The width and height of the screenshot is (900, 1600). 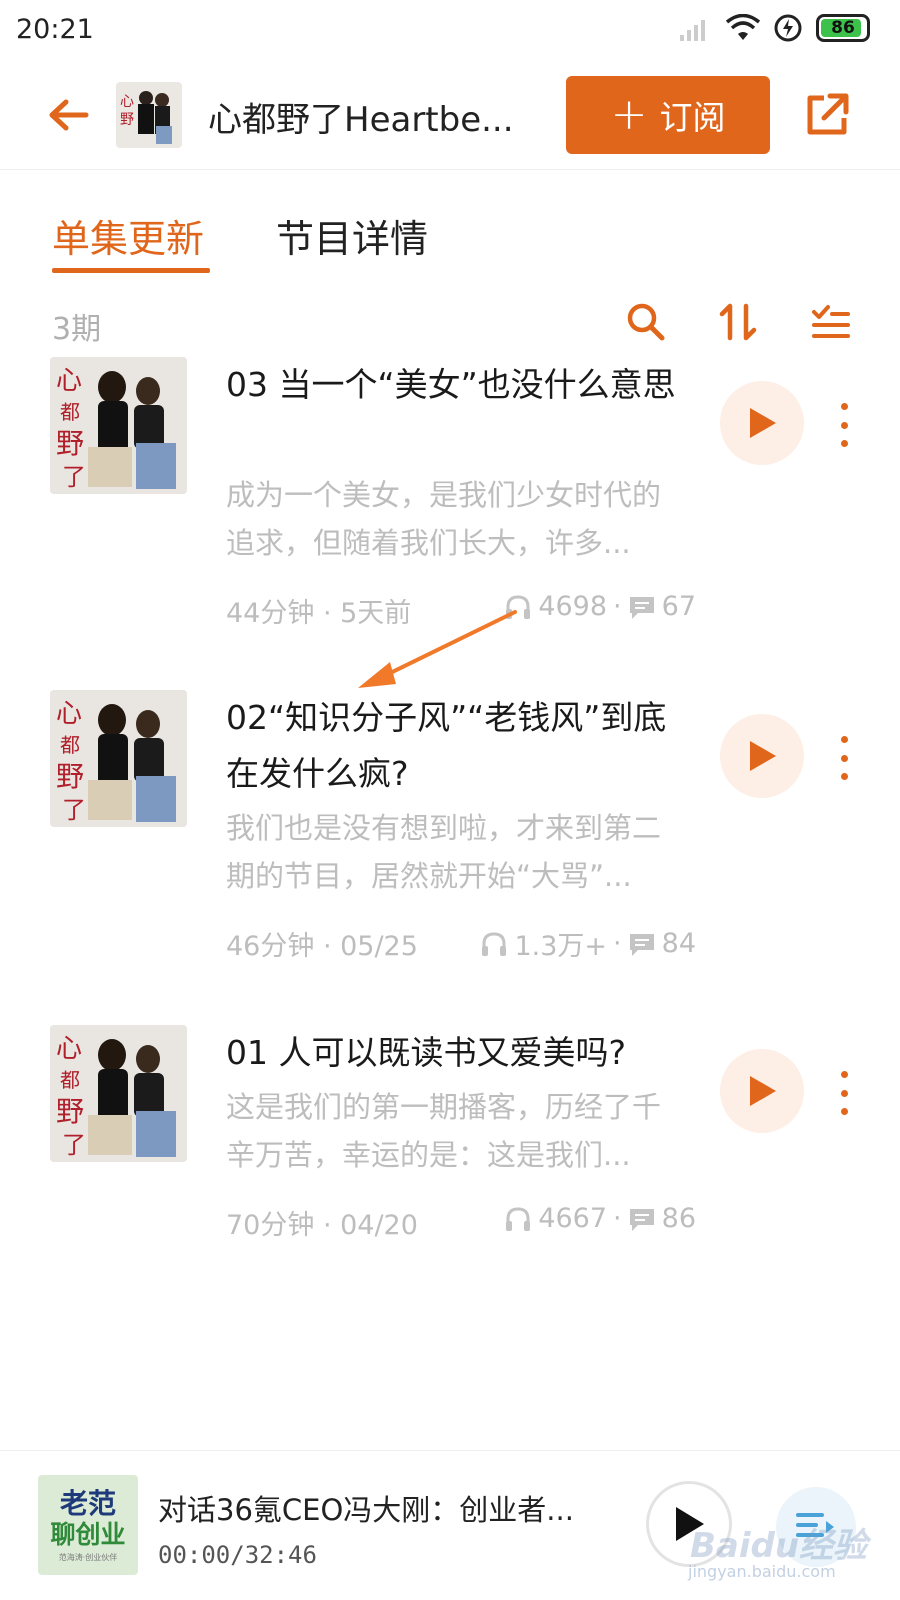 What do you see at coordinates (352, 235) in the screenshot?
I see `tab-details: 节目详情` at bounding box center [352, 235].